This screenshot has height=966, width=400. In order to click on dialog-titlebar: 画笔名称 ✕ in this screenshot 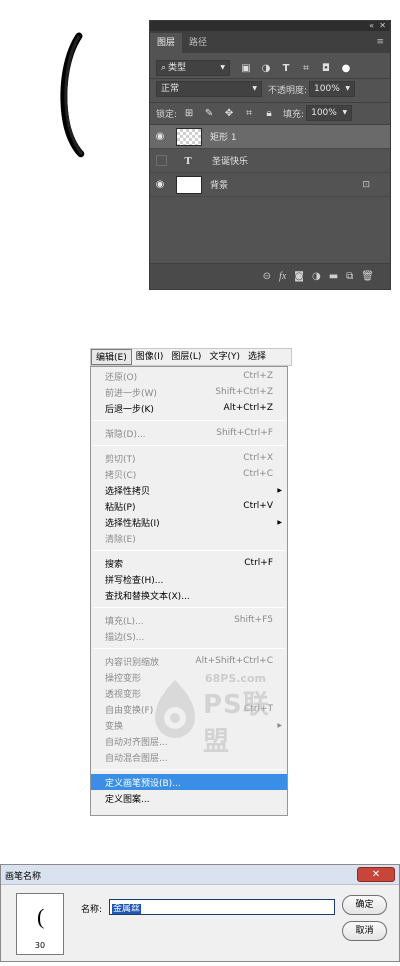, I will do `click(200, 875)`.